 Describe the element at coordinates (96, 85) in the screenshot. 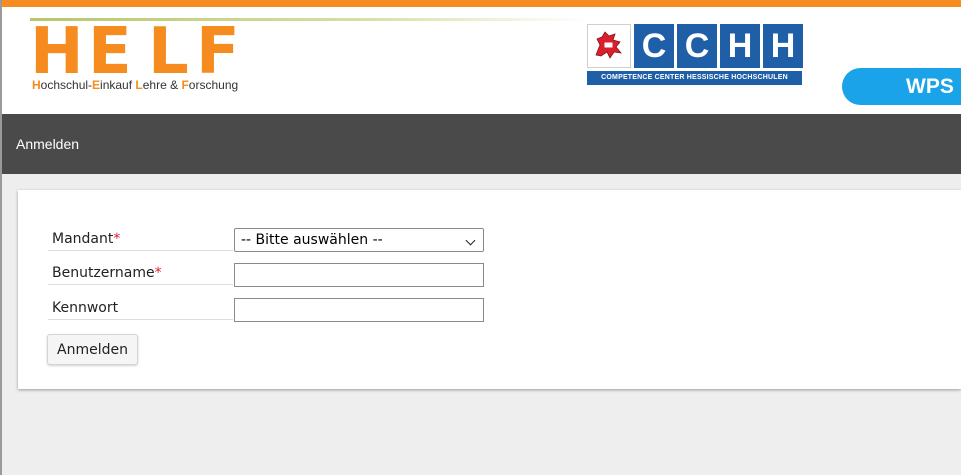

I see `helf-subtitle-part: E` at that location.